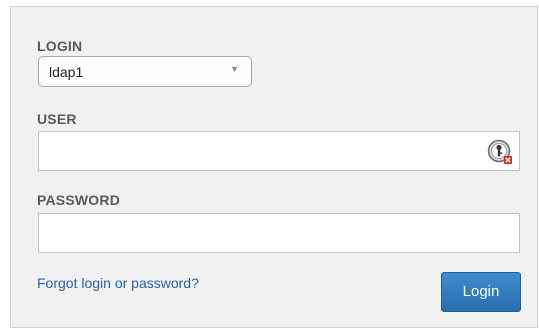 The height and width of the screenshot is (334, 539). I want to click on login-select: ldap1 ▼, so click(145, 71).